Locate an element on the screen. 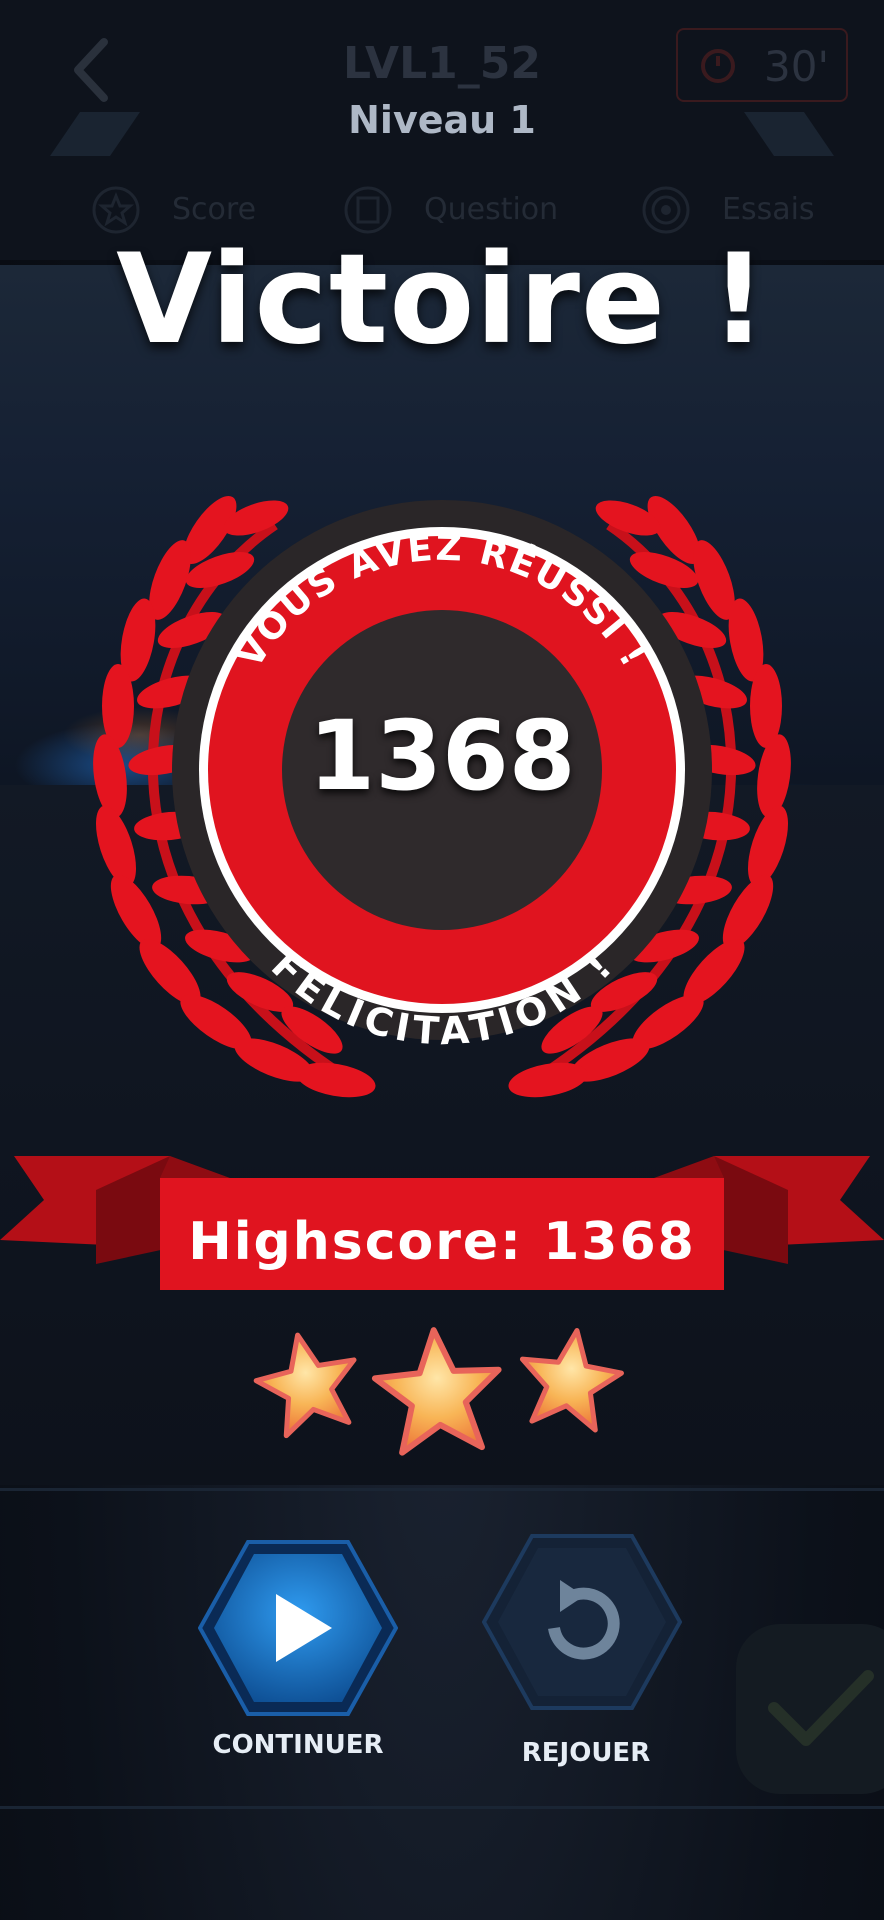 The height and width of the screenshot is (1920, 884). replay-label: REJOUER is located at coordinates (586, 1753).